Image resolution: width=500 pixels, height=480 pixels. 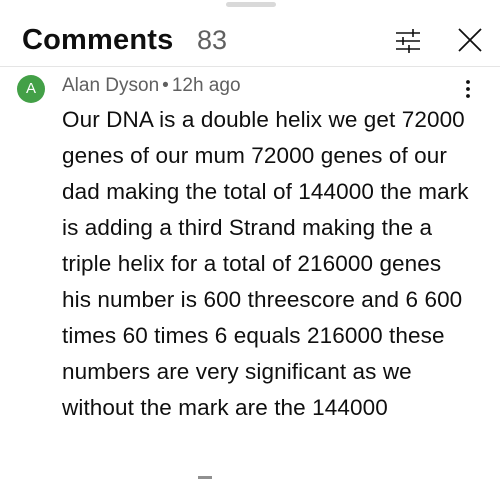 What do you see at coordinates (470, 40) in the screenshot?
I see `close-icon` at bounding box center [470, 40].